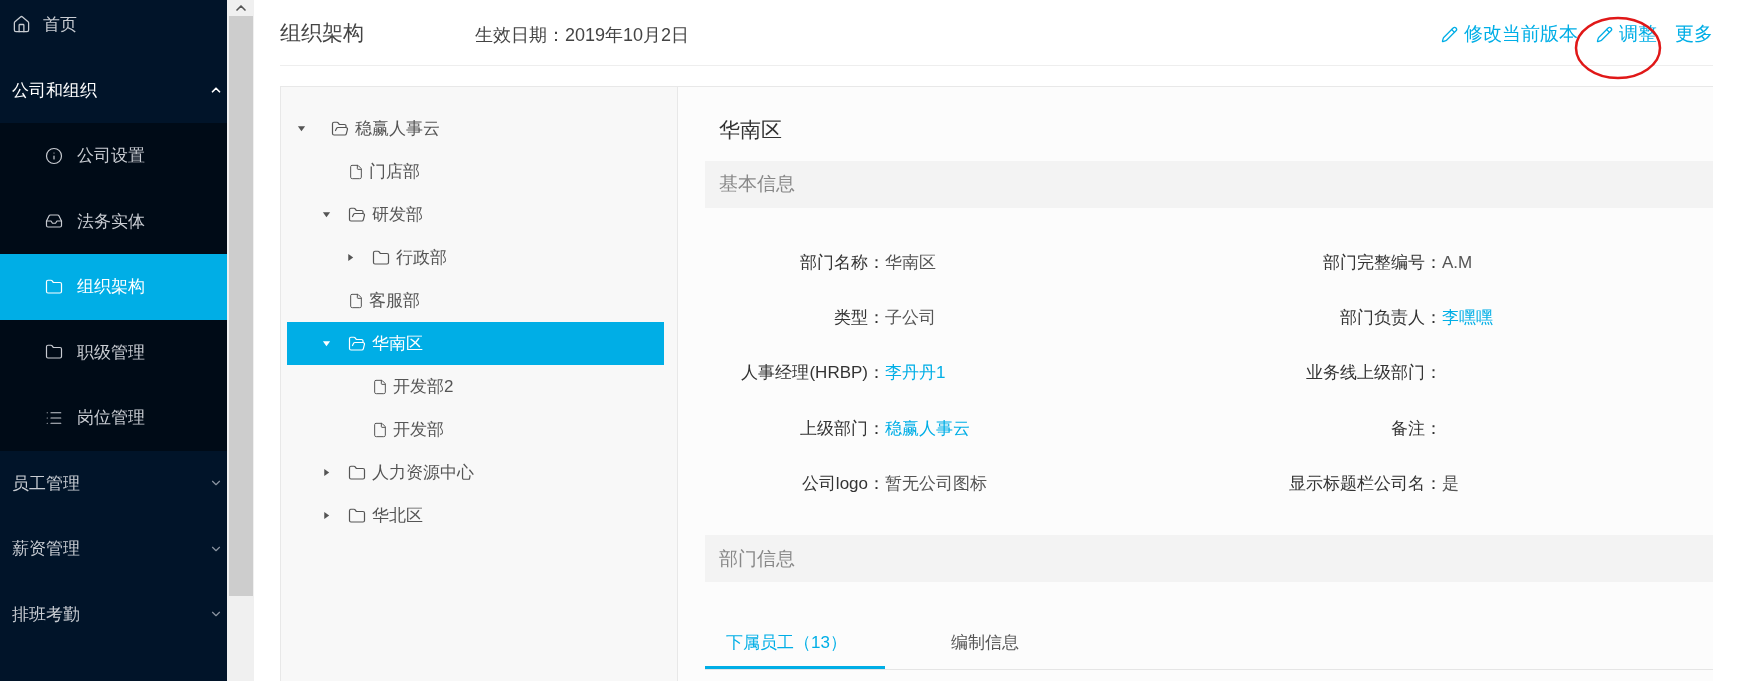  Describe the element at coordinates (1365, 484) in the screenshot. I see `field-label: 显示标题栏公司名：` at that location.